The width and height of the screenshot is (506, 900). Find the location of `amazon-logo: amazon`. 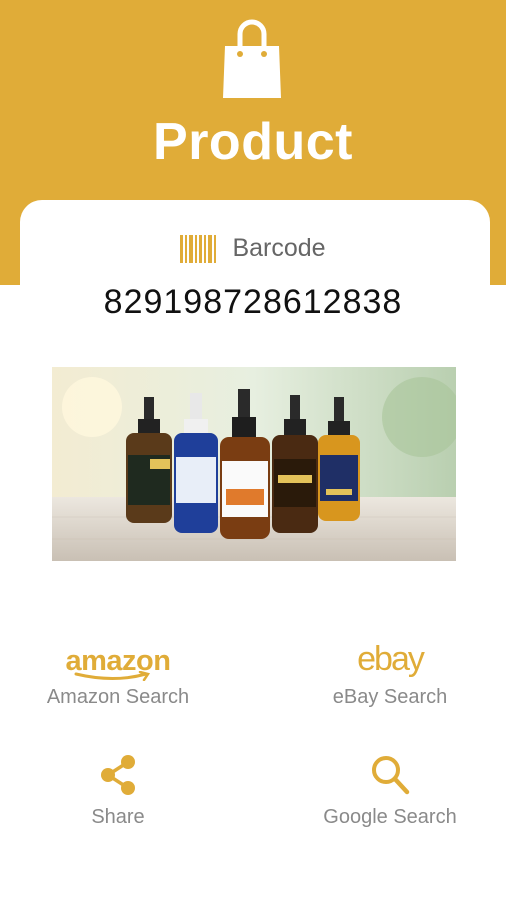

amazon-logo: amazon is located at coordinates (118, 663).